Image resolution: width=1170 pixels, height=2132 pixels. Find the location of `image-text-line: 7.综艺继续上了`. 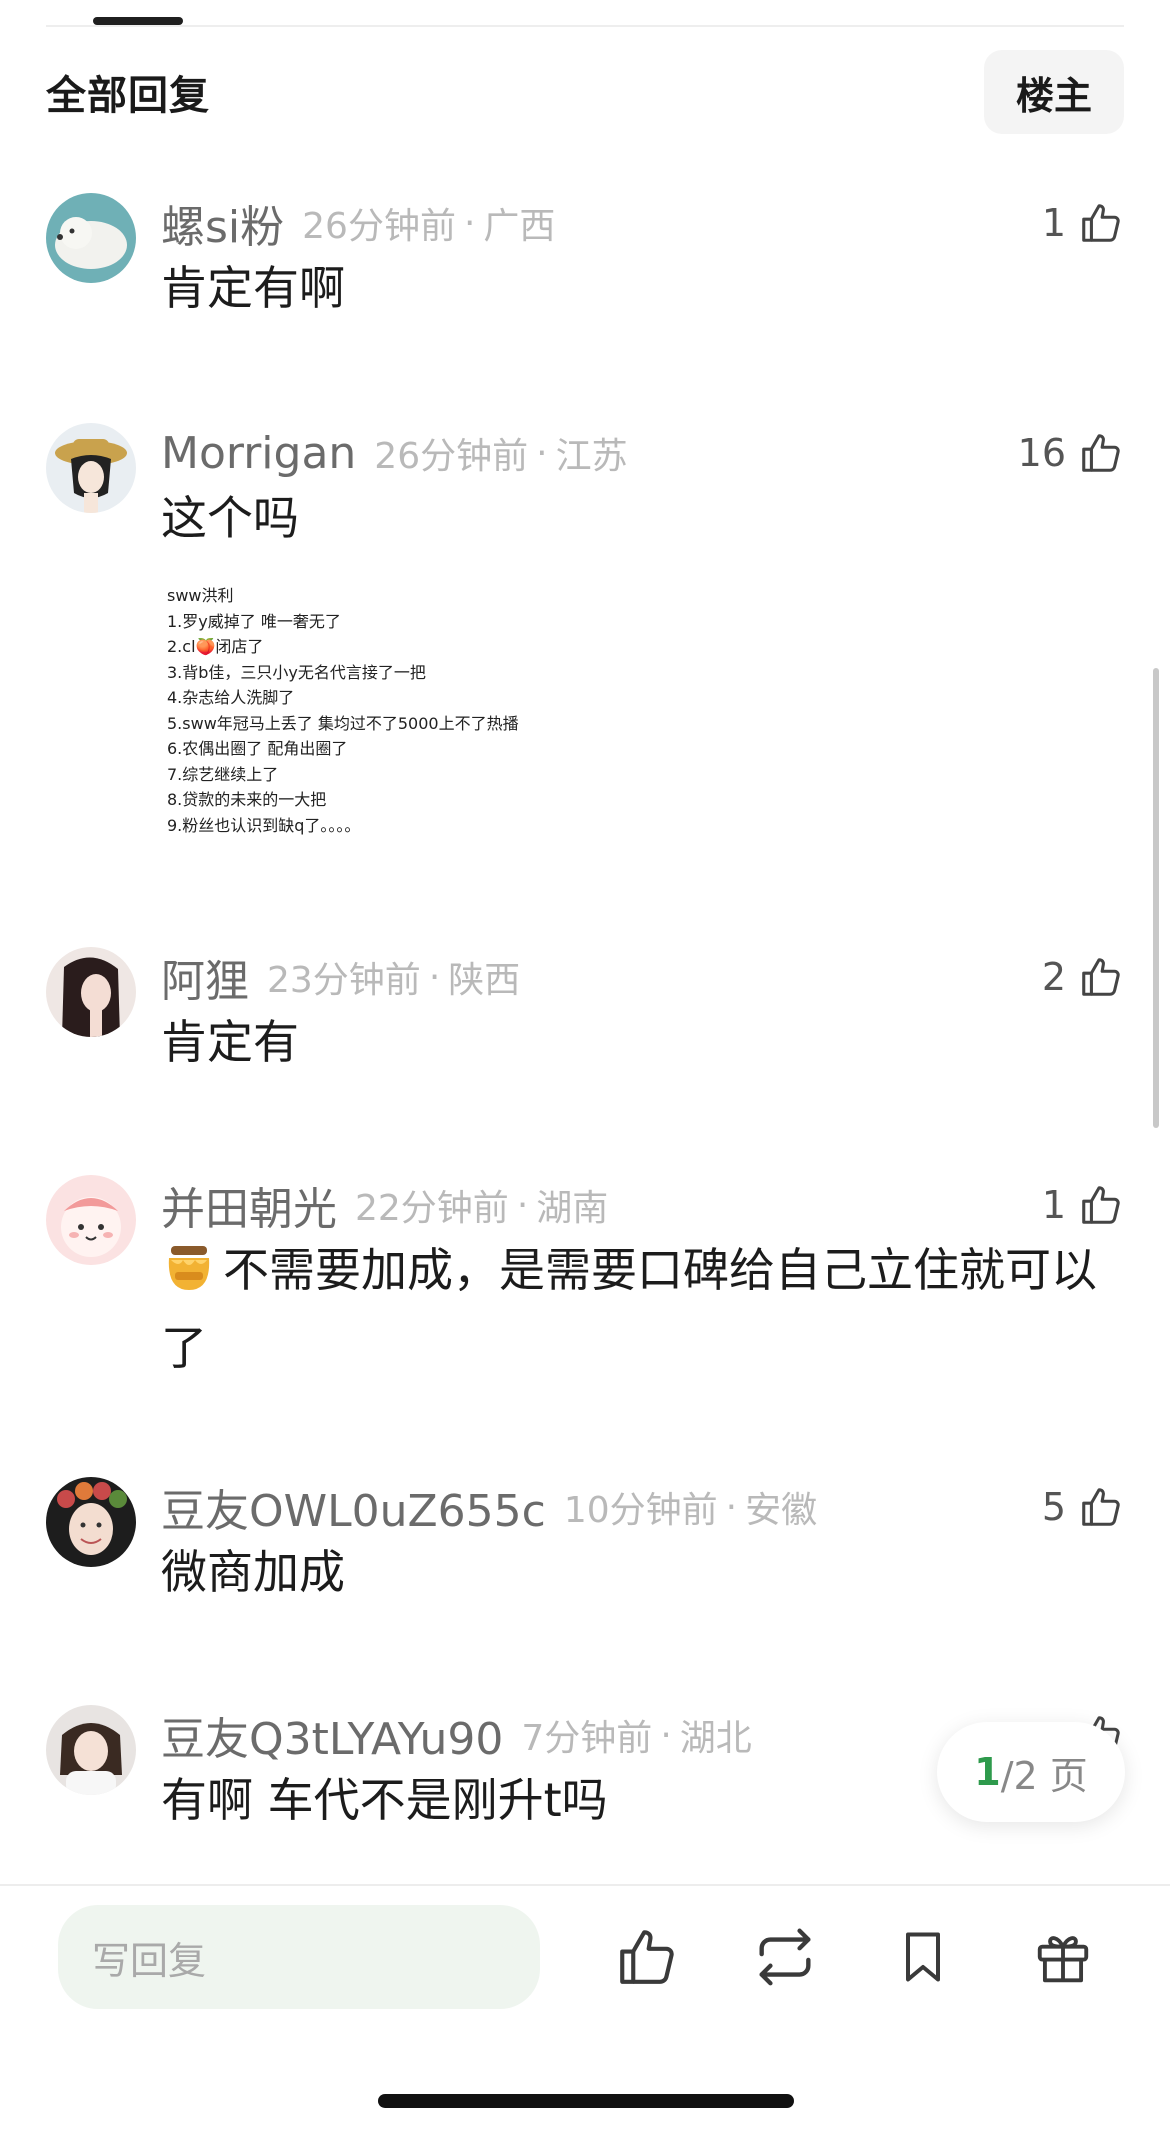

image-text-line: 7.综艺继续上了 is located at coordinates (223, 774).